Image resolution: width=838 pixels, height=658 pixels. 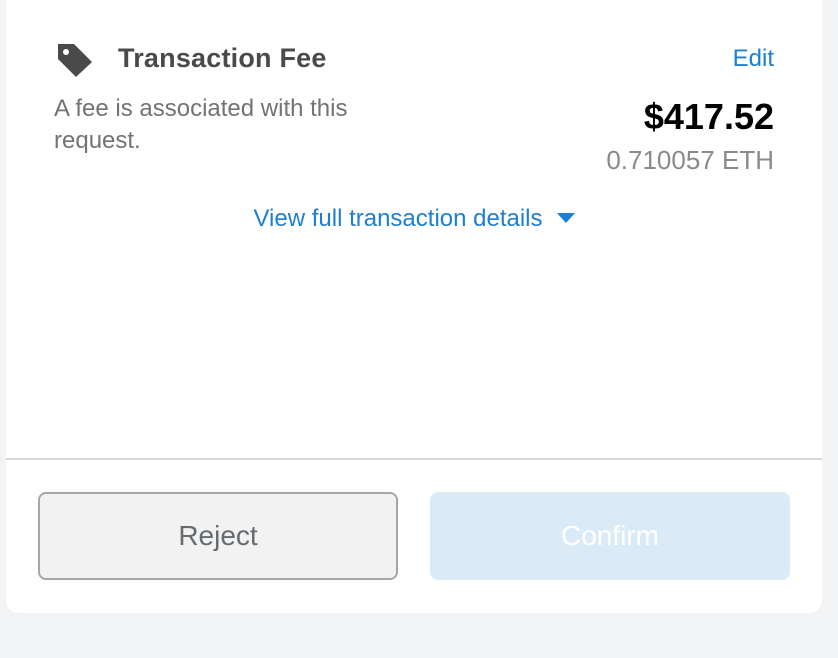 I want to click on view-full-details-link: View full transaction details, so click(x=414, y=219).